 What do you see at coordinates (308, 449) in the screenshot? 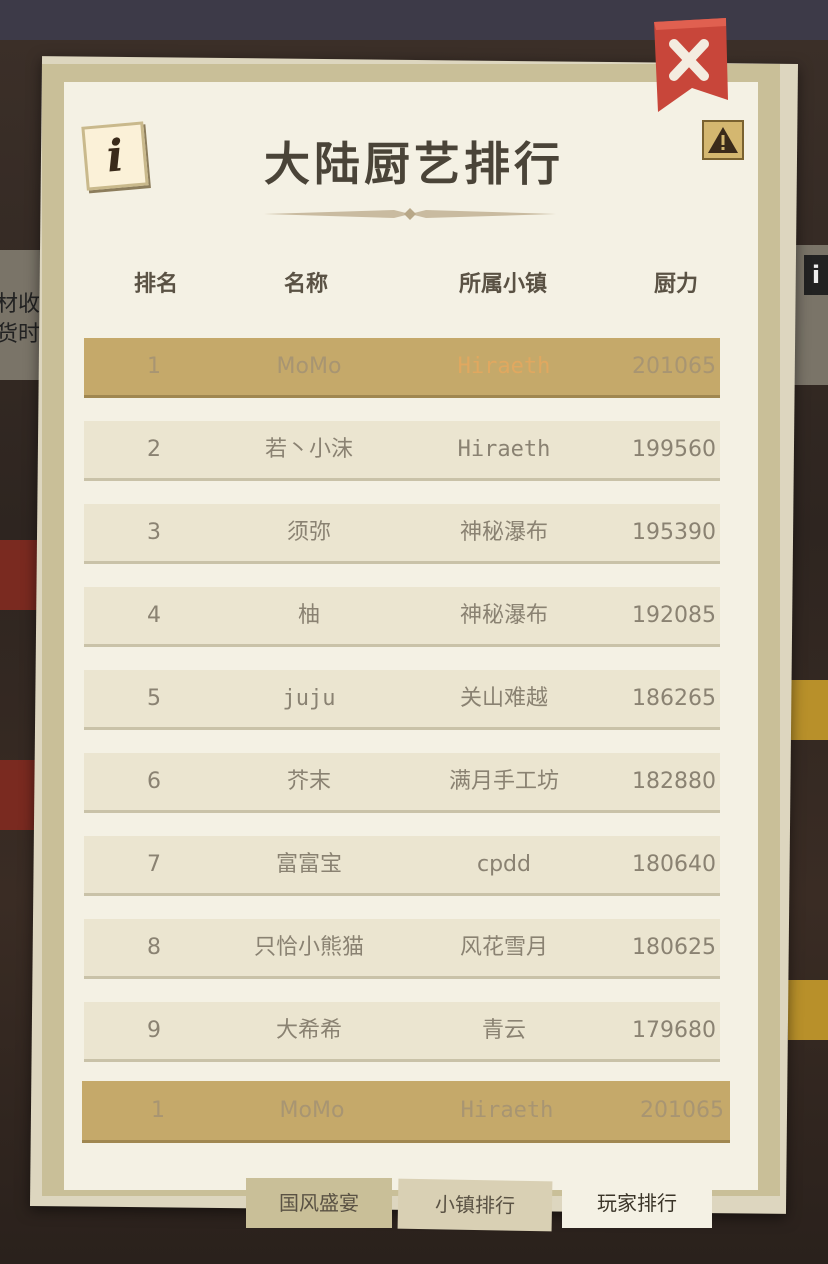
I see `row-name: 若丶小沫` at bounding box center [308, 449].